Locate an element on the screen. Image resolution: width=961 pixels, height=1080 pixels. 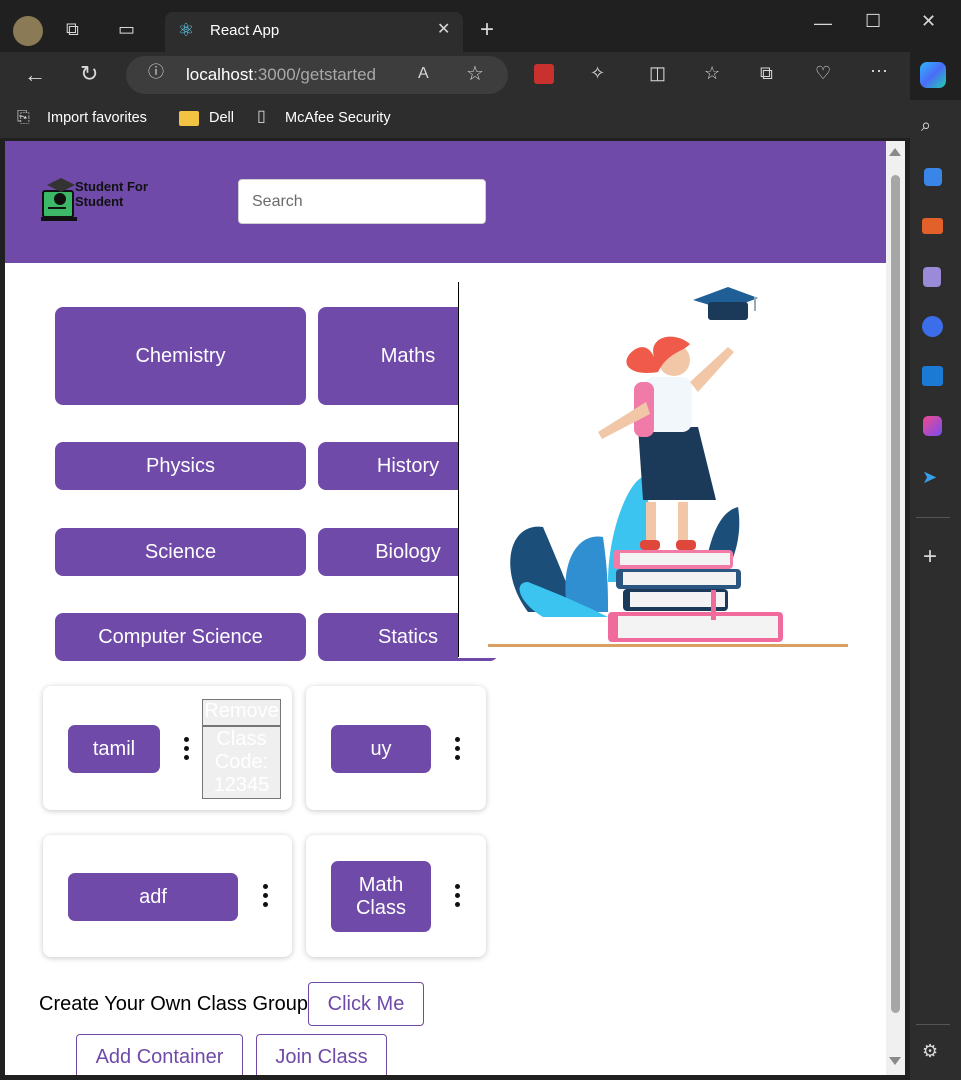
class-tamil-button: tamil is located at coordinates (114, 749).